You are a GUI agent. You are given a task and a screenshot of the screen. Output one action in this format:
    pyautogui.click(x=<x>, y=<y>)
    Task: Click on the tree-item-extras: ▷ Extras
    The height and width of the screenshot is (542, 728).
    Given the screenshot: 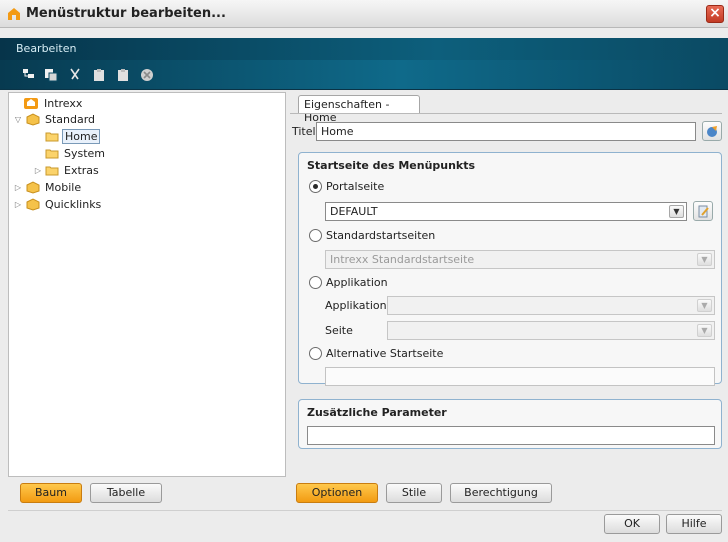 What is the action you would take?
    pyautogui.click(x=67, y=170)
    